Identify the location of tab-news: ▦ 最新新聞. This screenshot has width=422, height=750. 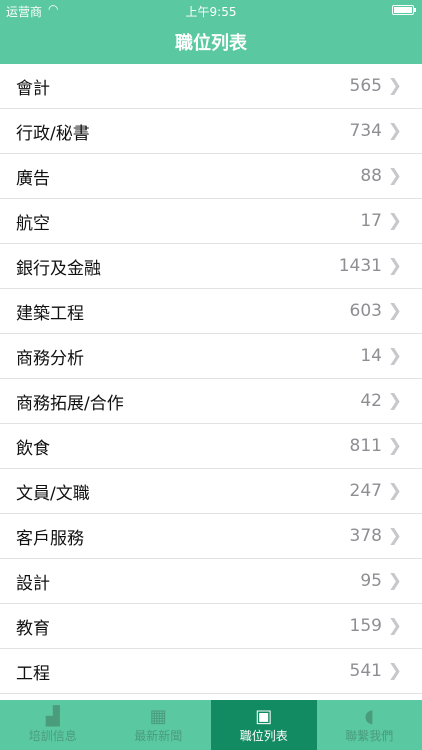
(159, 725).